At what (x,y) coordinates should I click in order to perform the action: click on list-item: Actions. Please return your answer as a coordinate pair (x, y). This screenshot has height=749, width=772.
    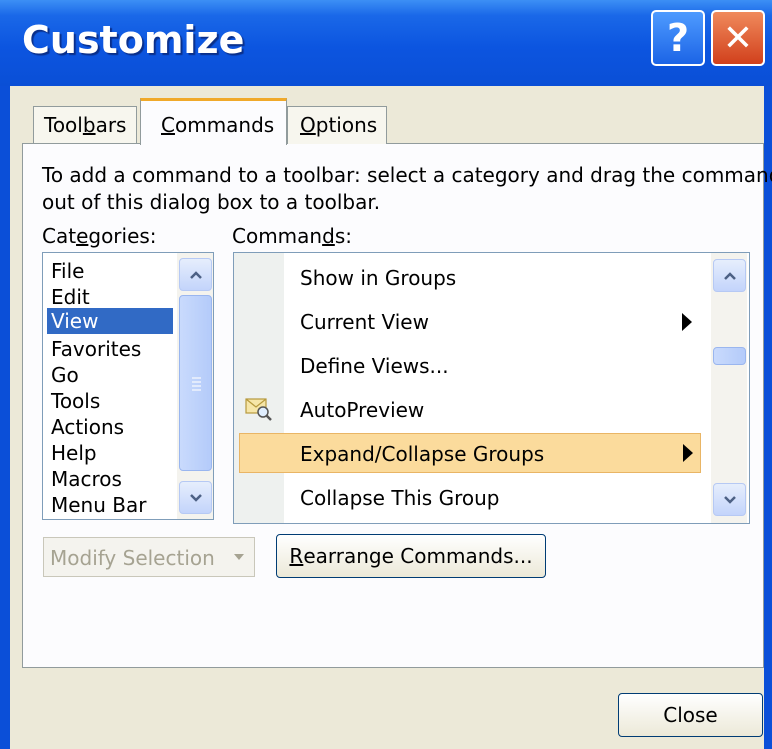
    Looking at the image, I should click on (87, 427).